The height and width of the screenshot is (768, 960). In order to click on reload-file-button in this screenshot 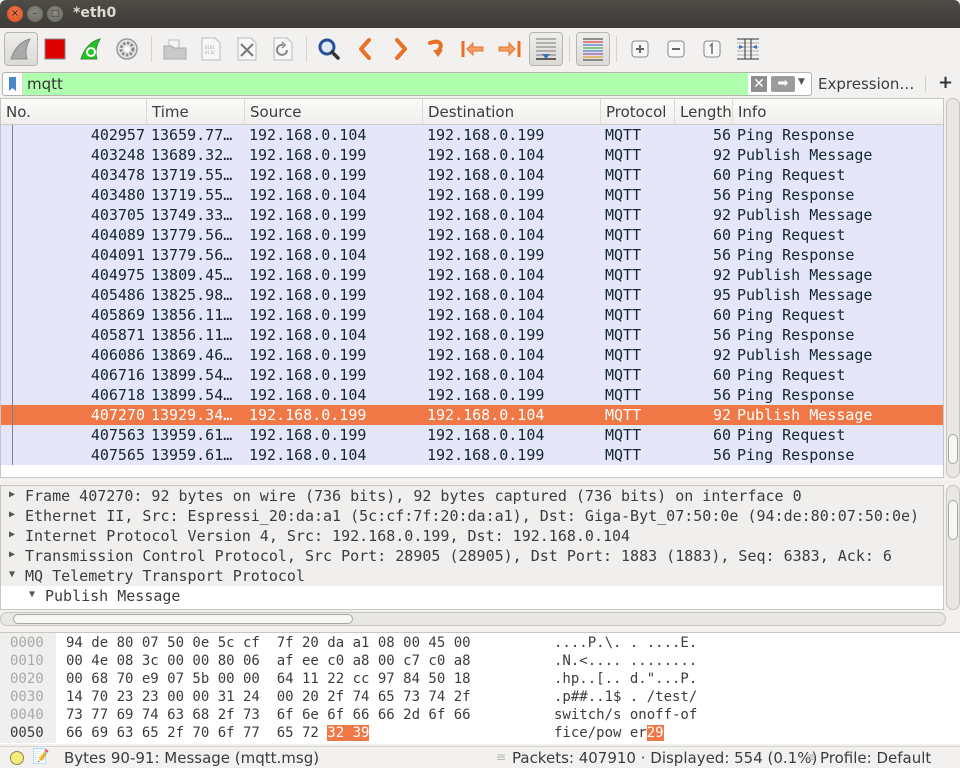, I will do `click(283, 49)`.